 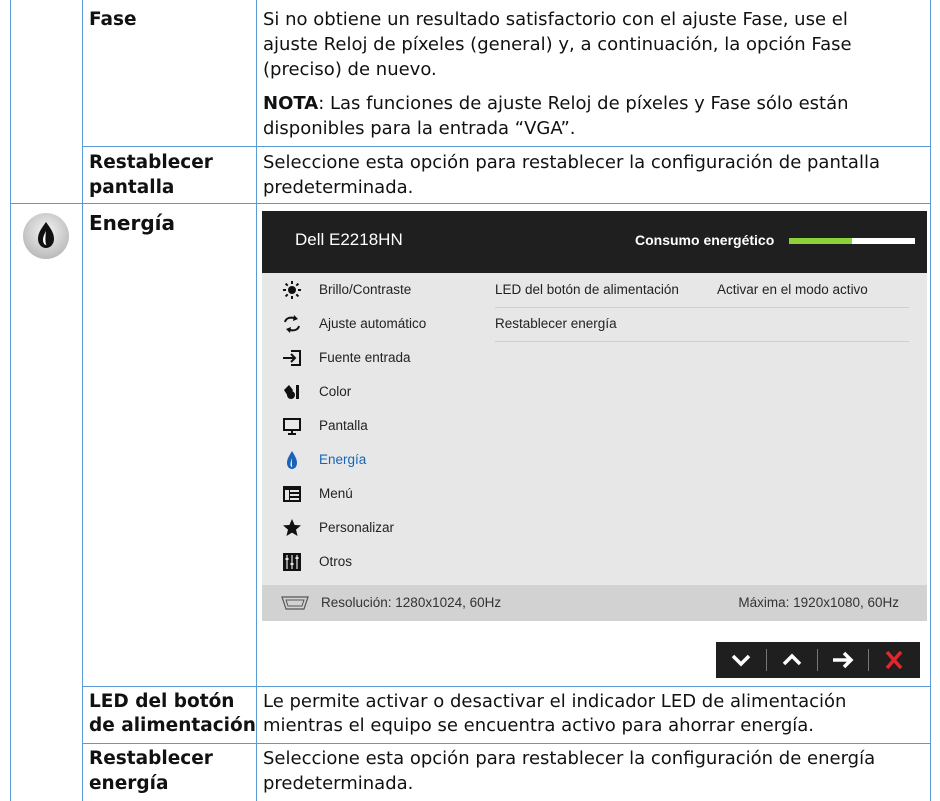 What do you see at coordinates (705, 240) in the screenshot?
I see `osd-power-label: Consumo energético` at bounding box center [705, 240].